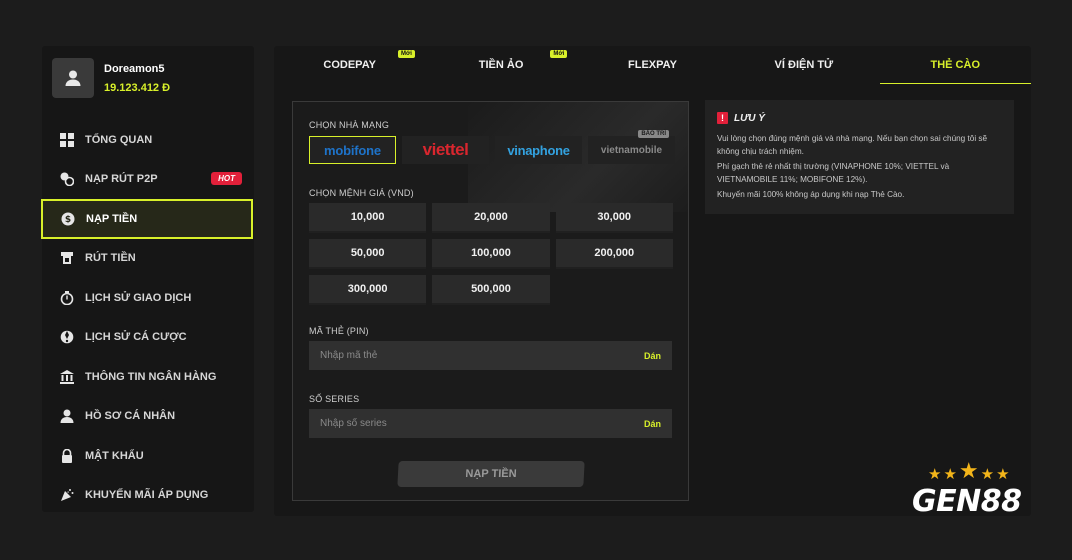 Image resolution: width=1072 pixels, height=560 pixels. Describe the element at coordinates (148, 456) in the screenshot. I see `sidebar-item-password: MẬT KHẨU` at that location.